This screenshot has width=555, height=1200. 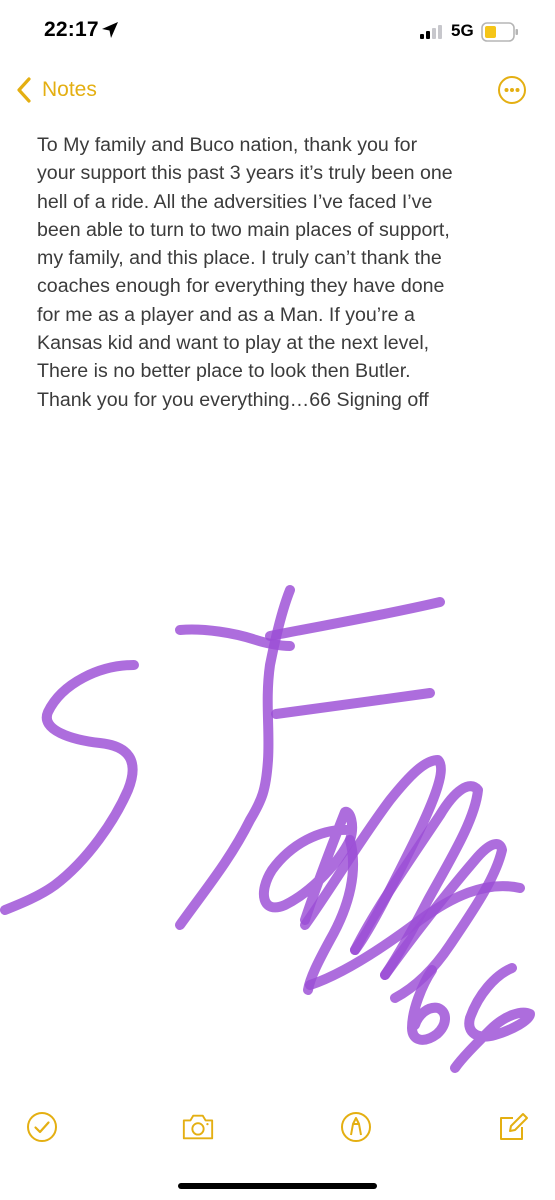 What do you see at coordinates (24, 90) in the screenshot?
I see `chevron-left-icon` at bounding box center [24, 90].